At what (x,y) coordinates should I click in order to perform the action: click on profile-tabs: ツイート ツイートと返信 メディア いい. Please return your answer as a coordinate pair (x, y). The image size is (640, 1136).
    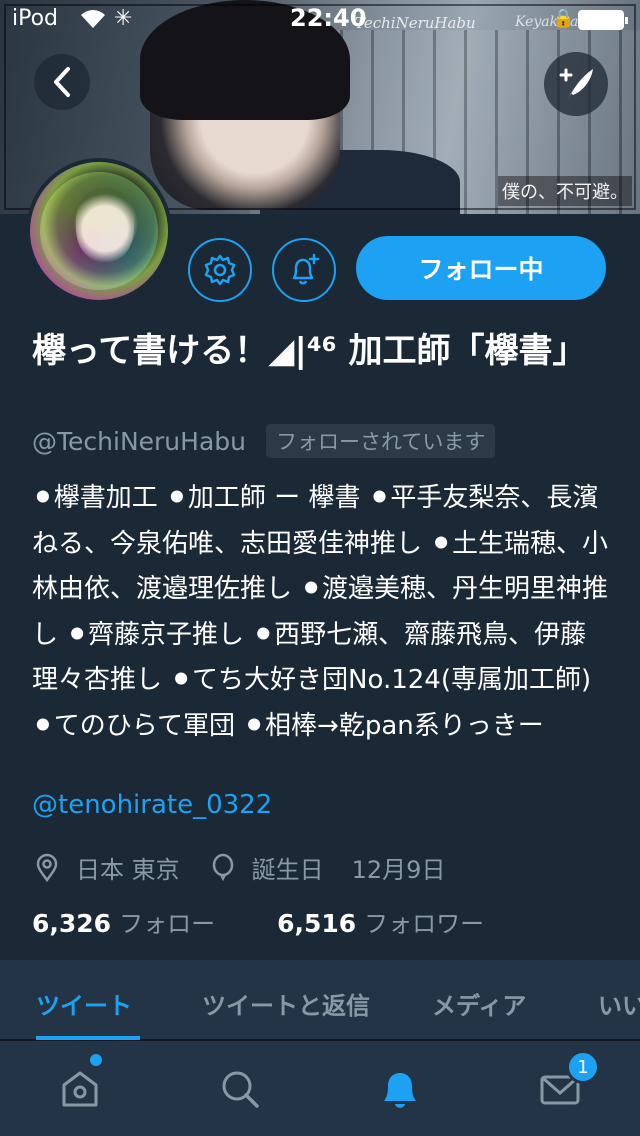
    Looking at the image, I should click on (320, 1000).